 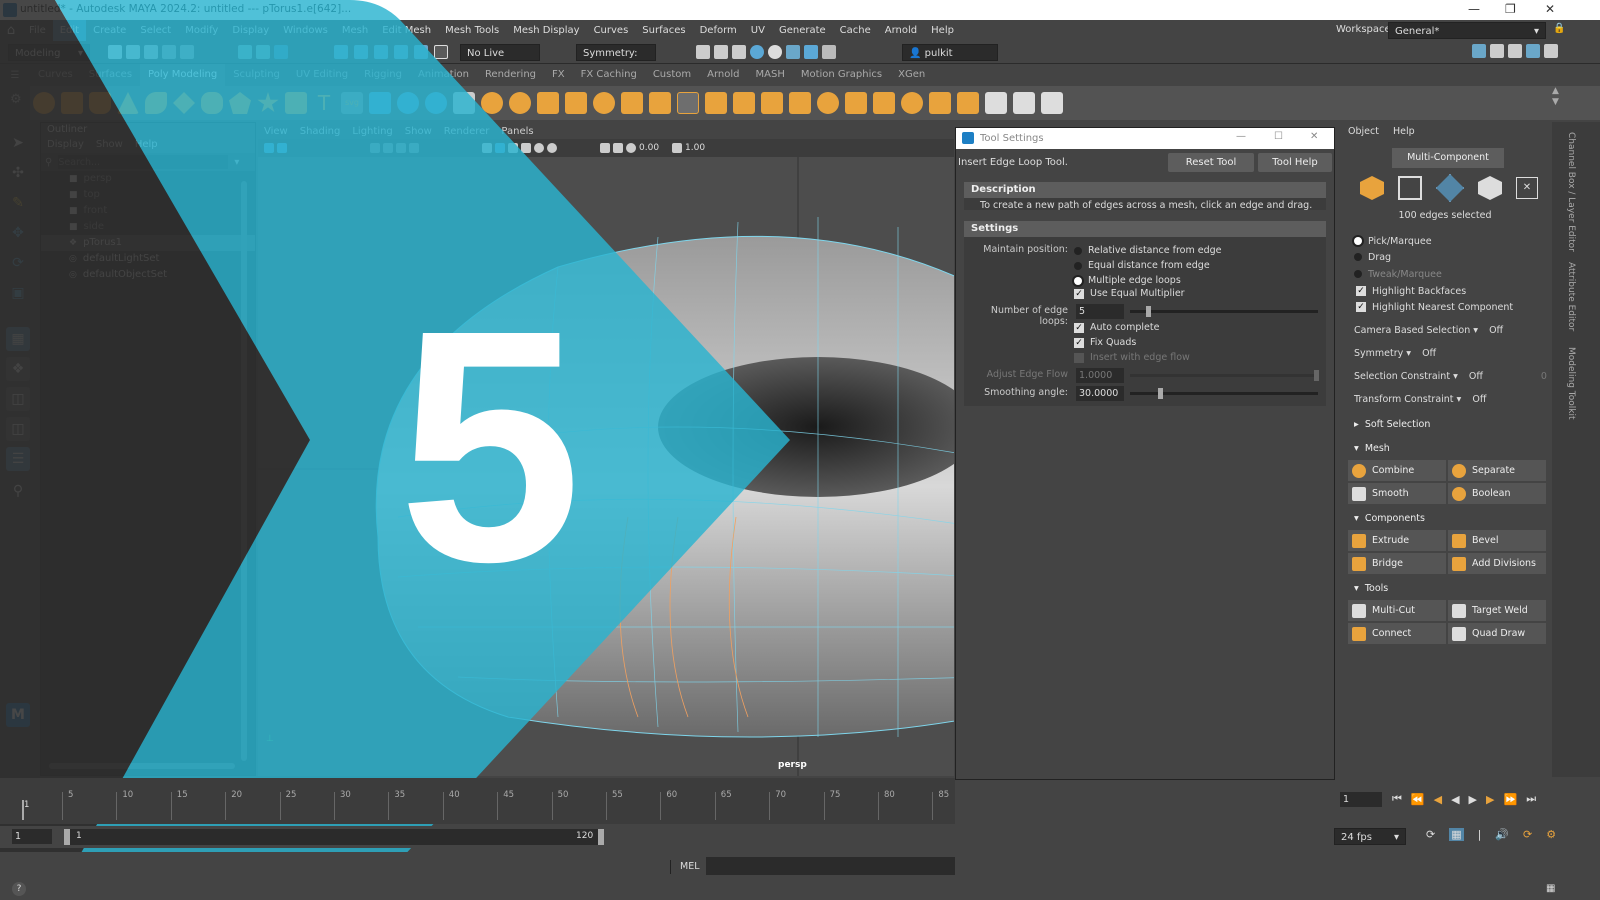 I want to click on reset-tool-button: Reset Tool, so click(x=1211, y=162).